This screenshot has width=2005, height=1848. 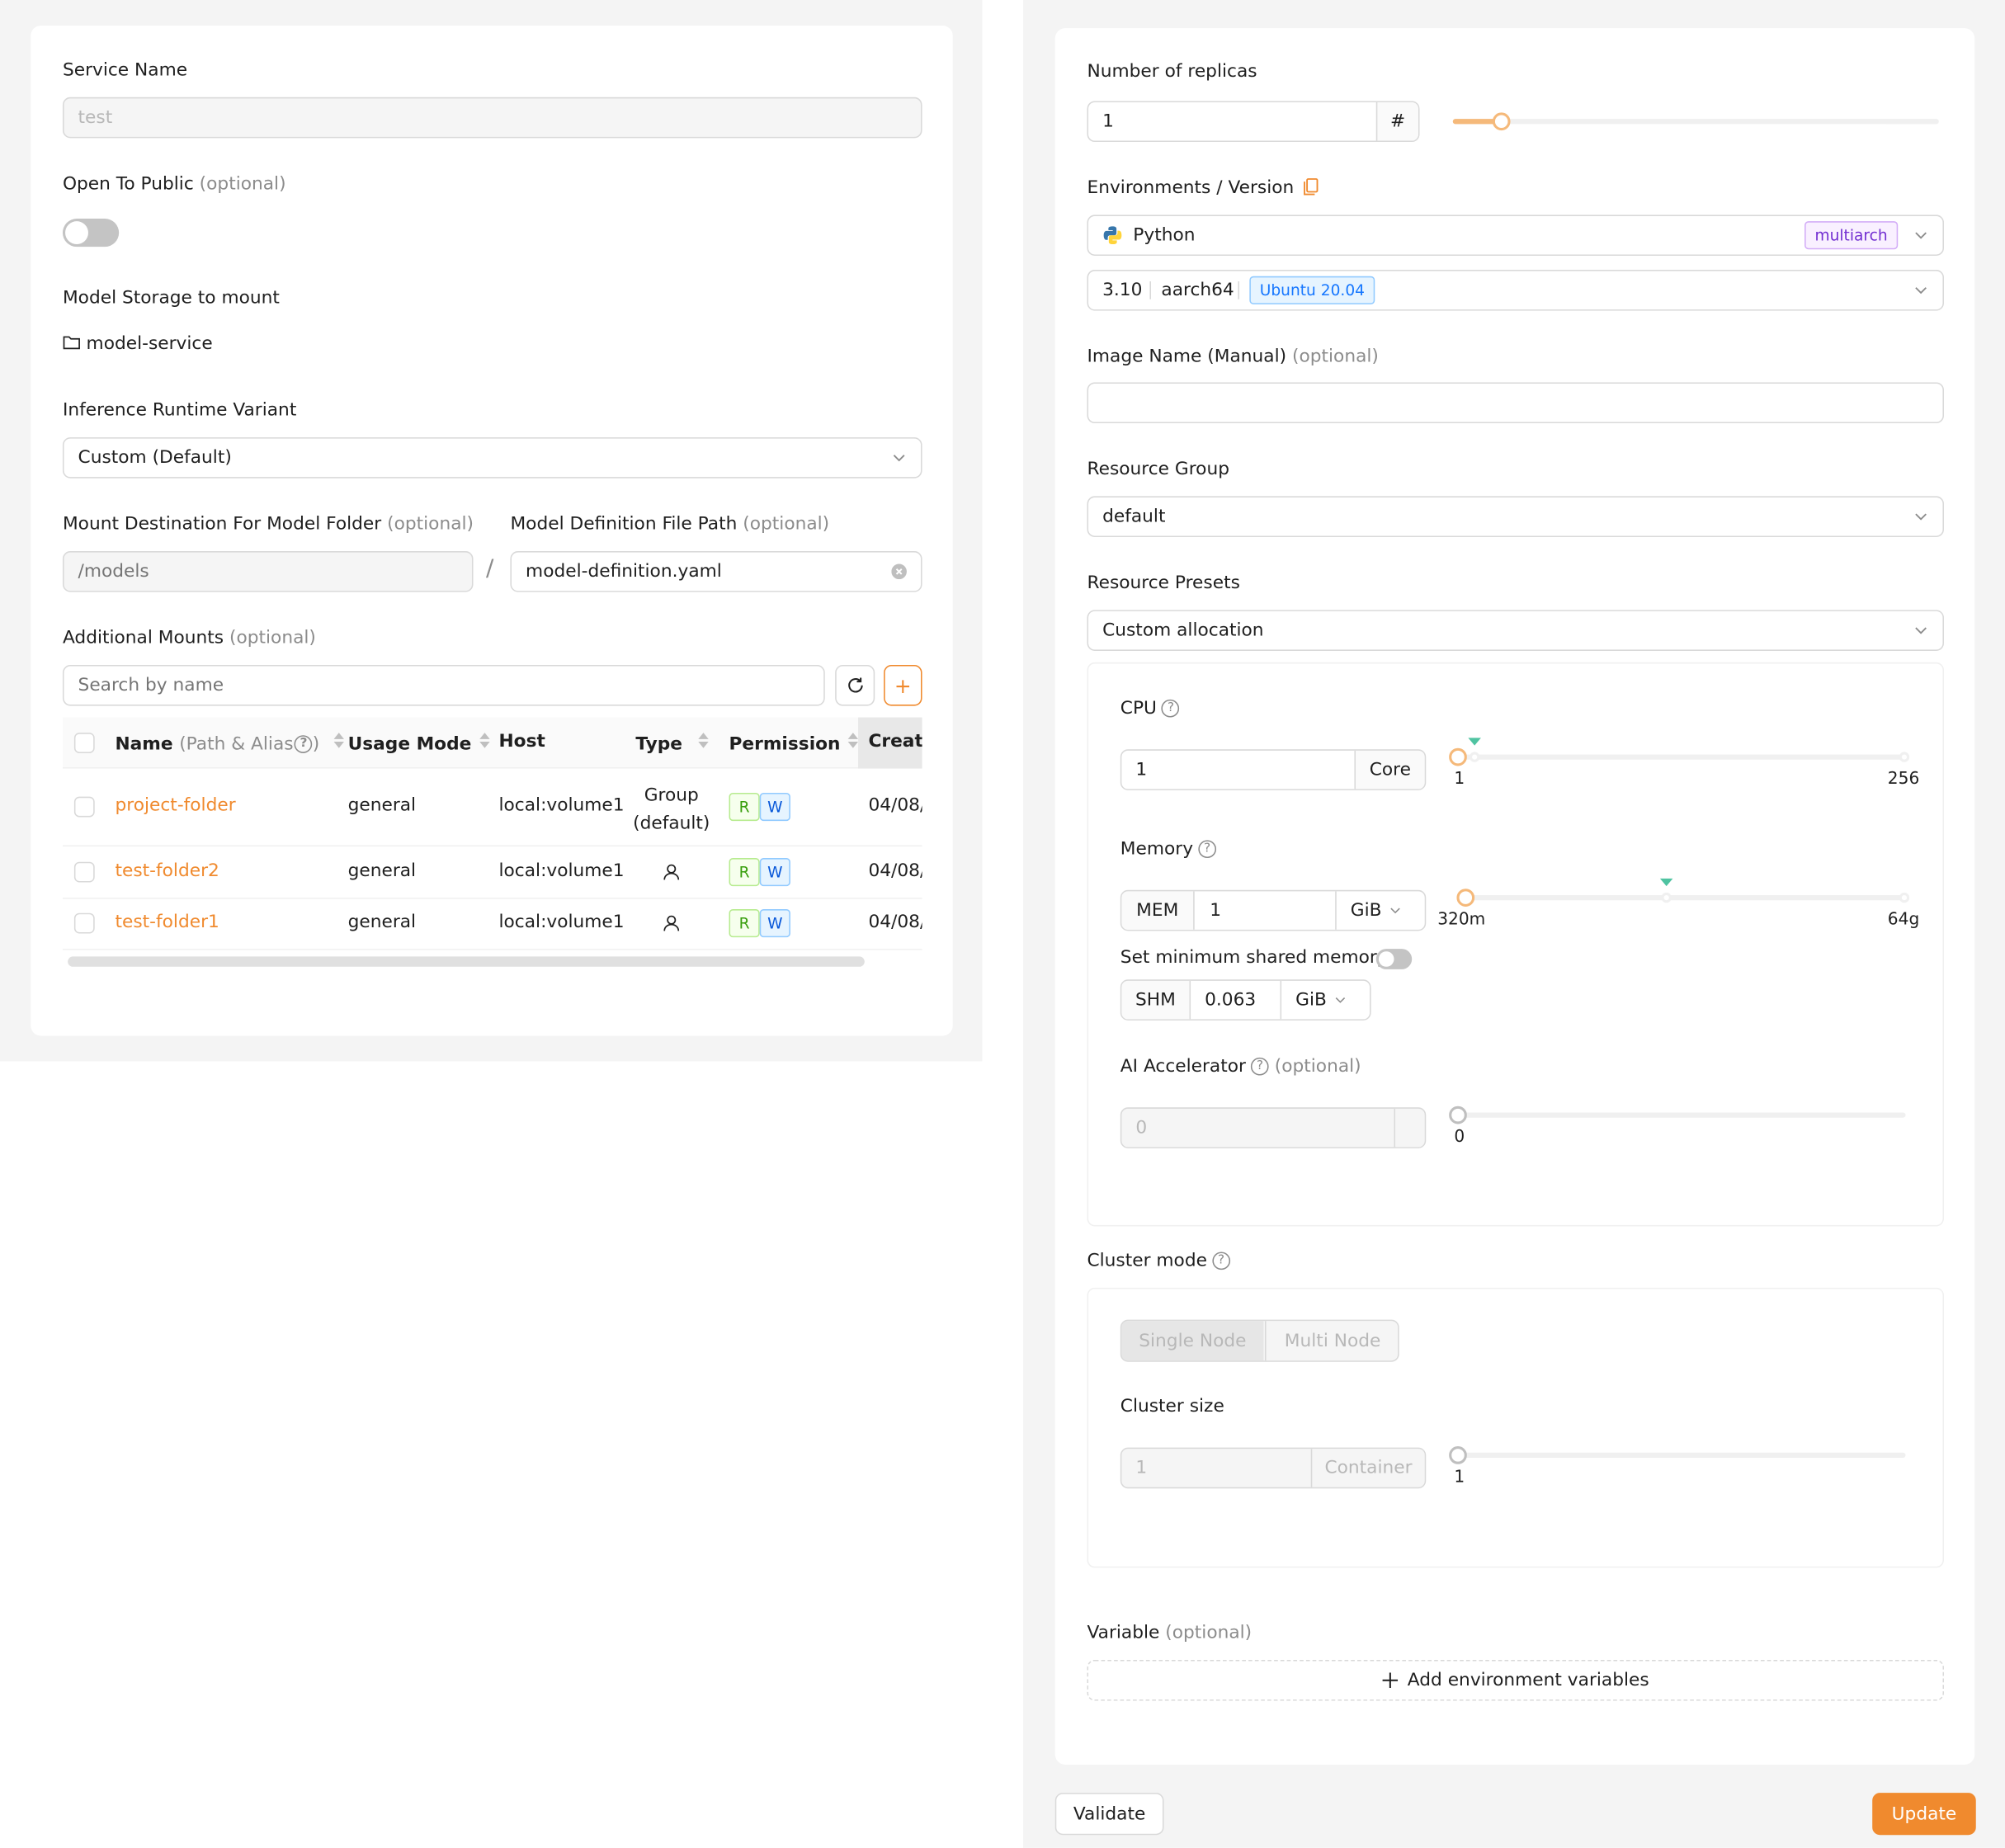 What do you see at coordinates (1331, 1341) in the screenshot?
I see `multi-node-option: Multi Node` at bounding box center [1331, 1341].